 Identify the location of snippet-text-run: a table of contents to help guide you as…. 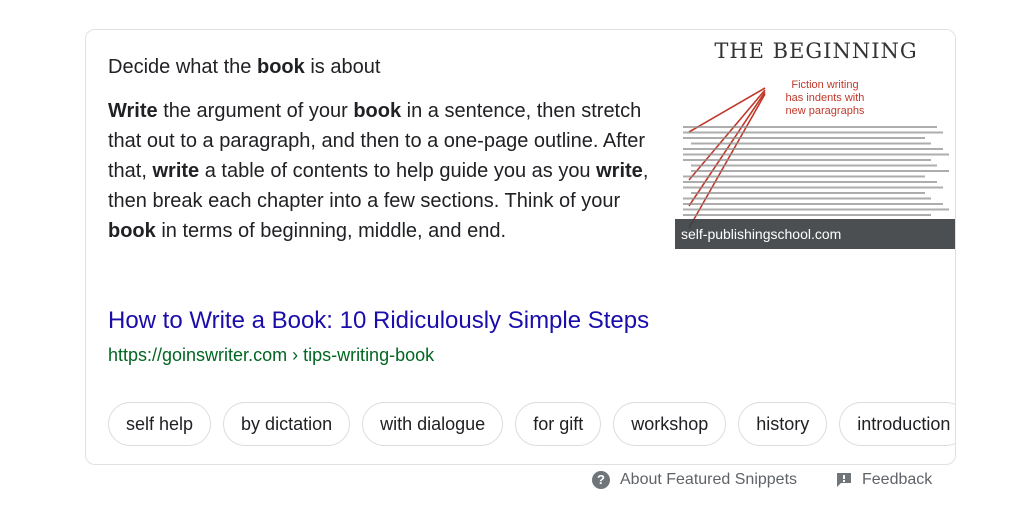
(398, 171).